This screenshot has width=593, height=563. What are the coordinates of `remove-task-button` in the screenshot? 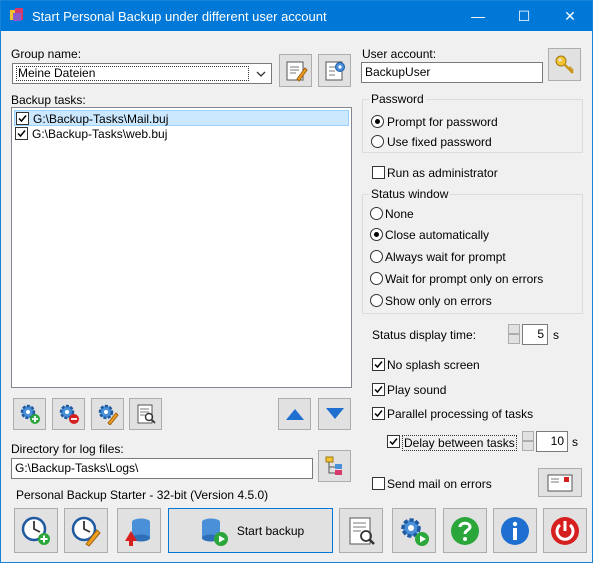 It's located at (68, 414).